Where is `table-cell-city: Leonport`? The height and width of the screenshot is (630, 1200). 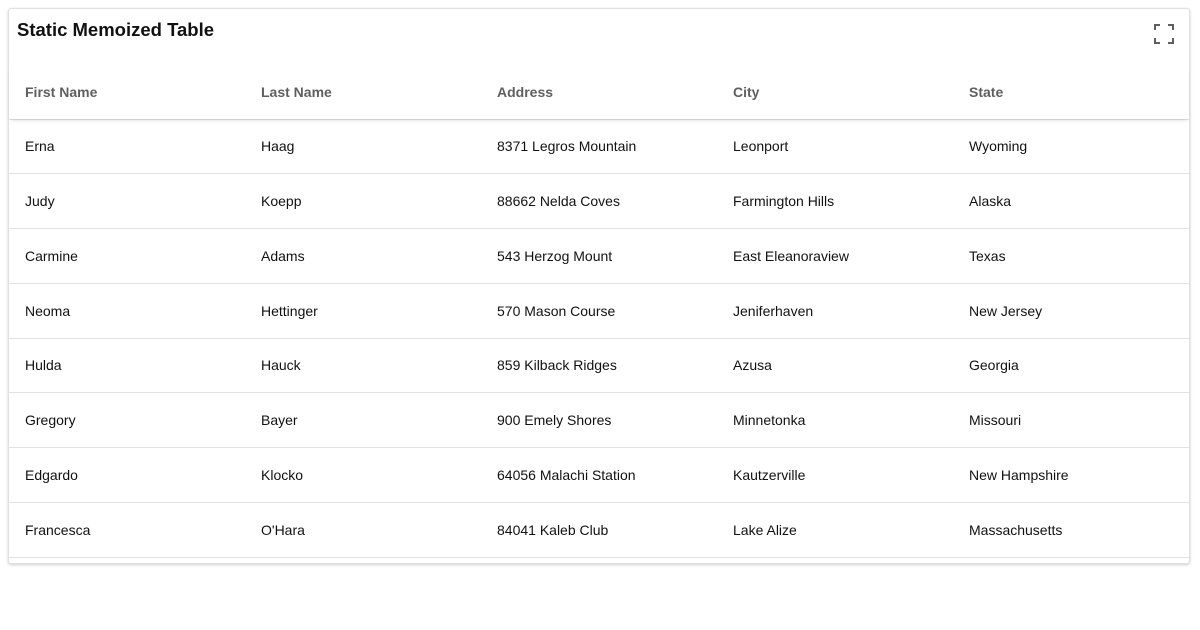
table-cell-city: Leonport is located at coordinates (835, 147).